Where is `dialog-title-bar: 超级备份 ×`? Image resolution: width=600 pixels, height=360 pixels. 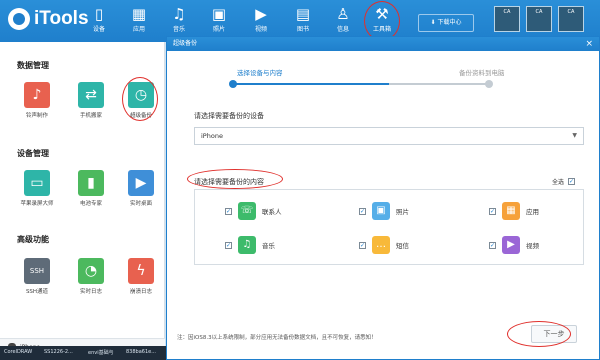
dialog-title-bar: 超级备份 × is located at coordinates (383, 44).